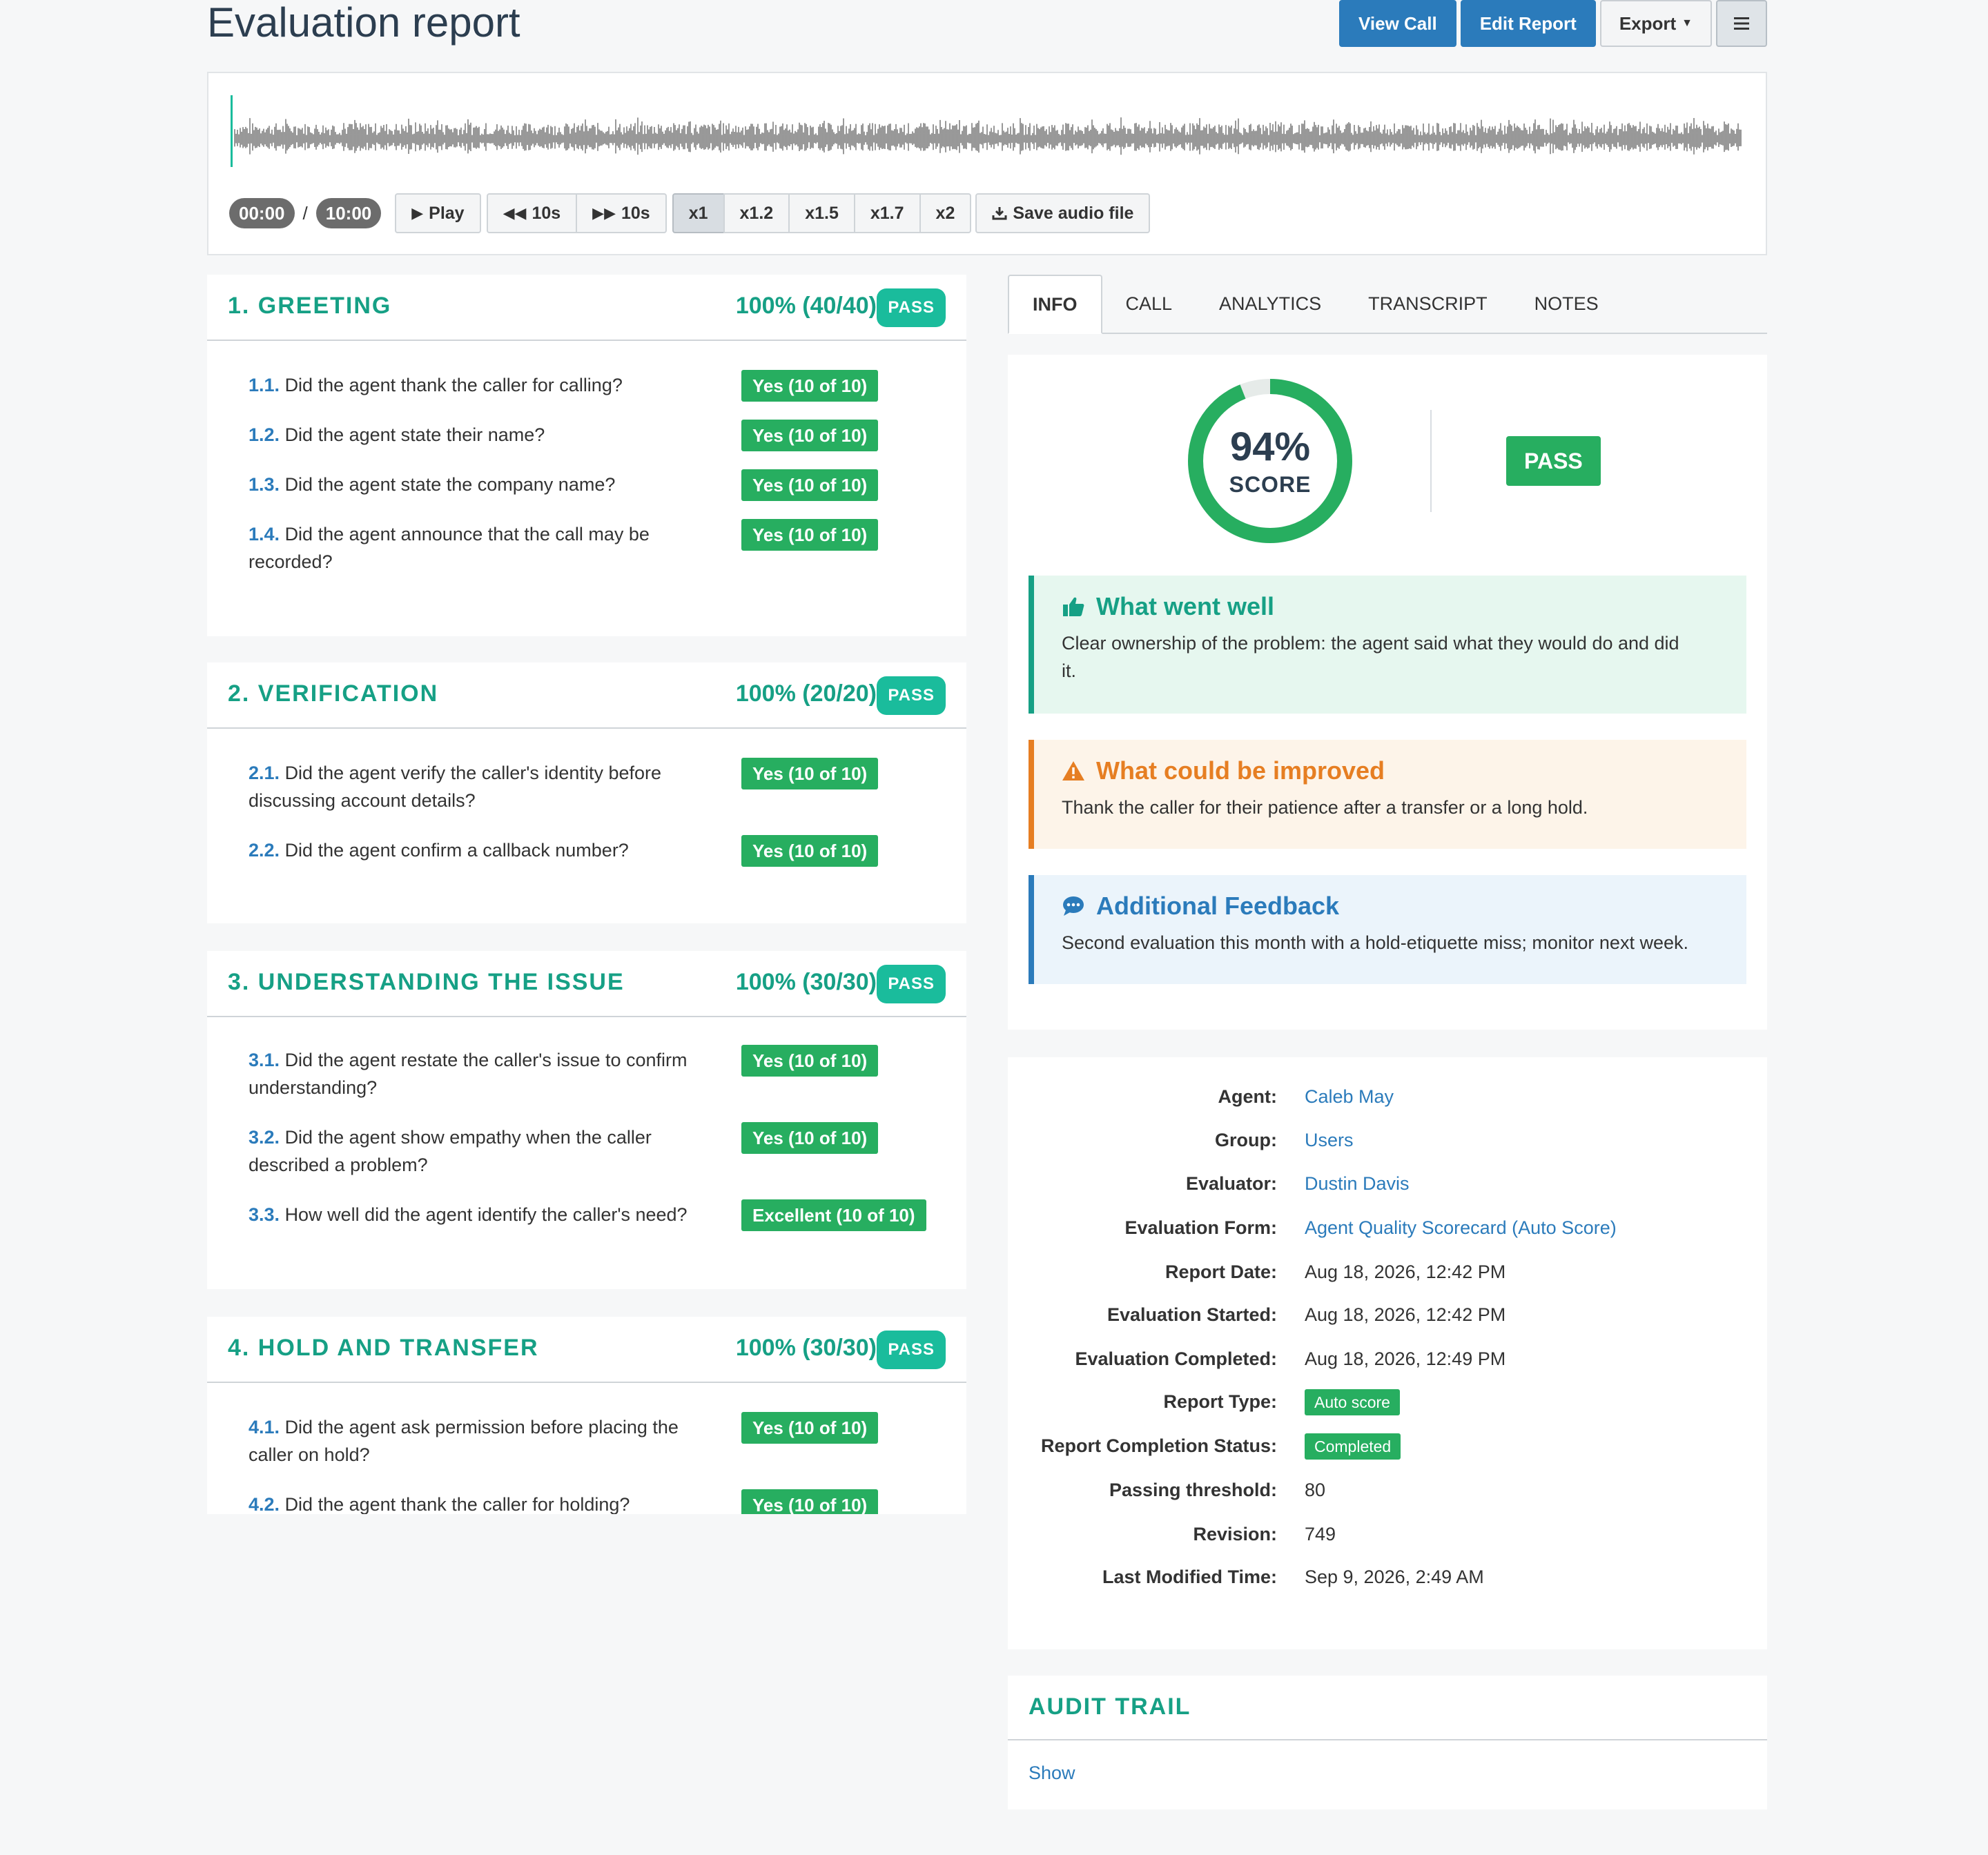  I want to click on meta-label: Report Completion Status:, so click(1159, 1445).